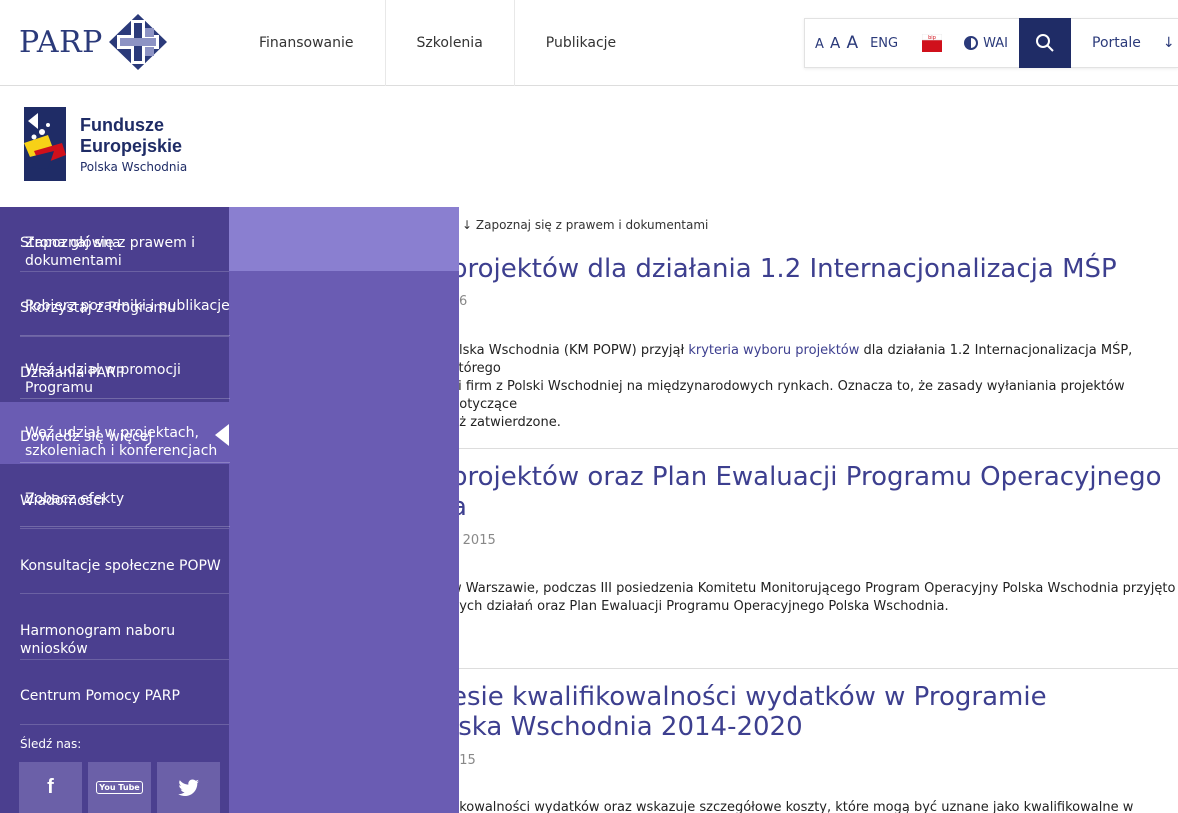 The width and height of the screenshot is (1178, 813). I want to click on sidebar-item-label: Centrum Pomocy PARP, so click(100, 696).